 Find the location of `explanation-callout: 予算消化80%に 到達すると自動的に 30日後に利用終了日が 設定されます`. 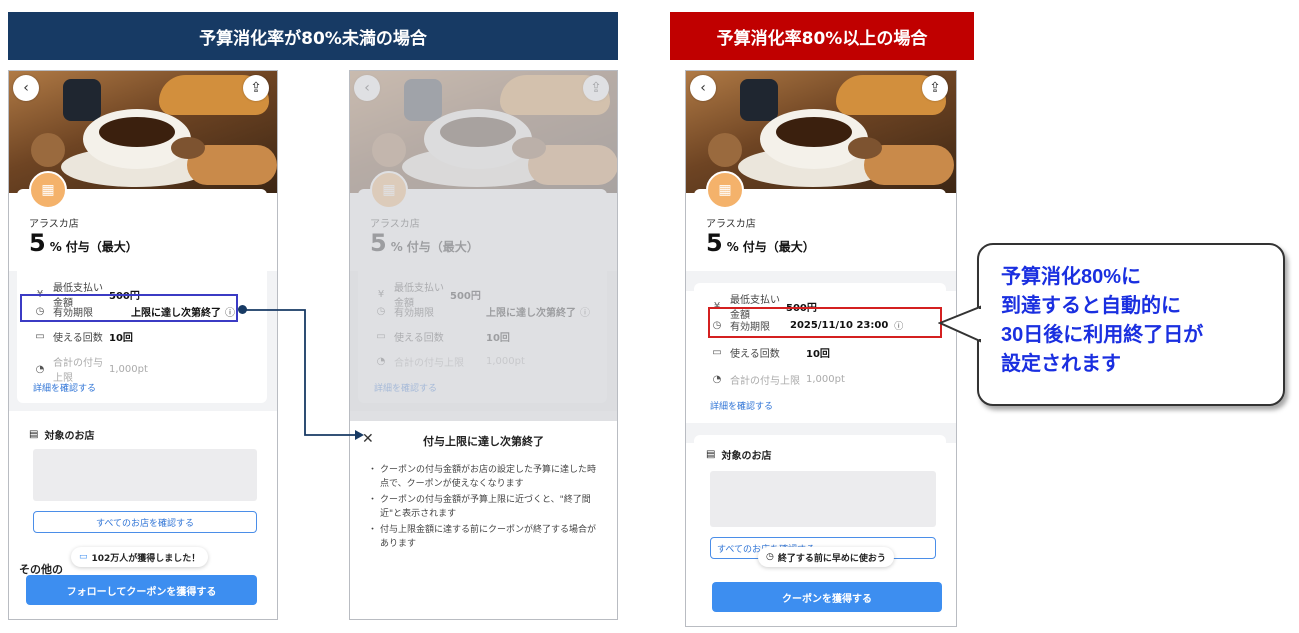

explanation-callout: 予算消化80%に 到達すると自動的に 30日後に利用終了日が 設定されます is located at coordinates (1131, 324).